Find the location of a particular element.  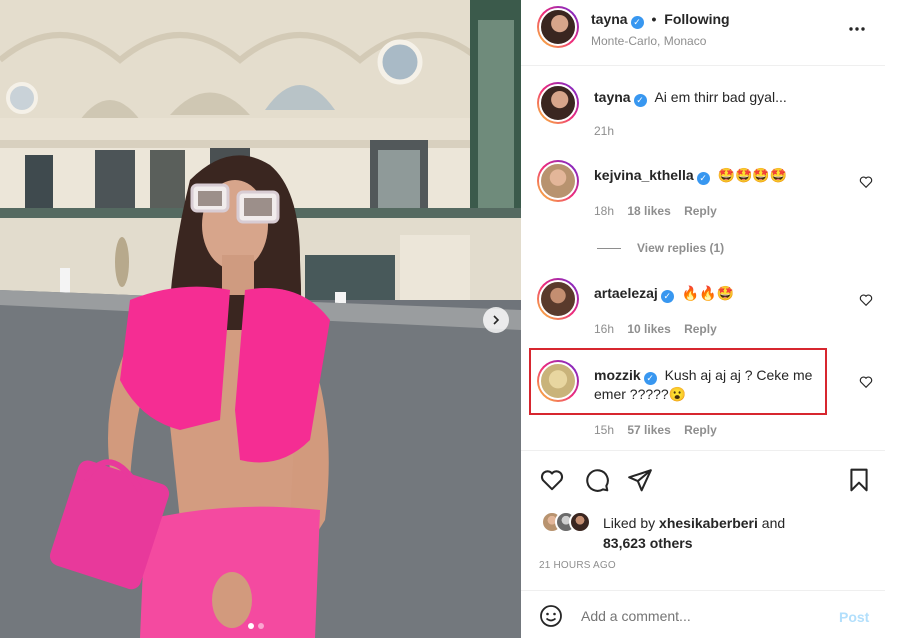

carousel-dots is located at coordinates (256, 626).